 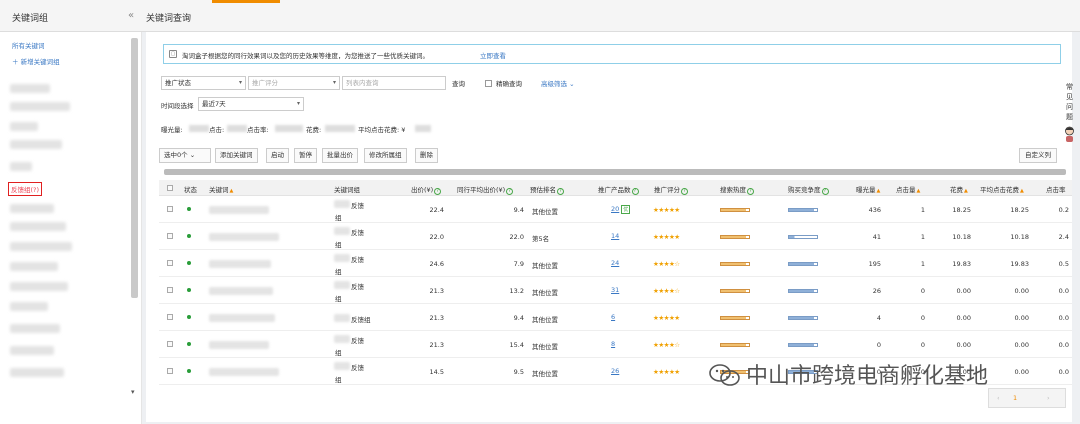 I want to click on edit-group-button: 修改所属组, so click(x=385, y=155).